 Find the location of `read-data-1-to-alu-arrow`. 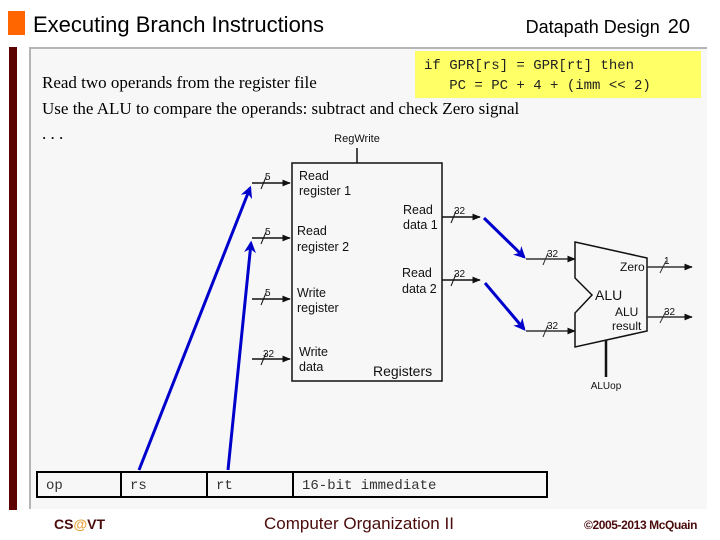

read-data-1-to-alu-arrow is located at coordinates (504, 237).